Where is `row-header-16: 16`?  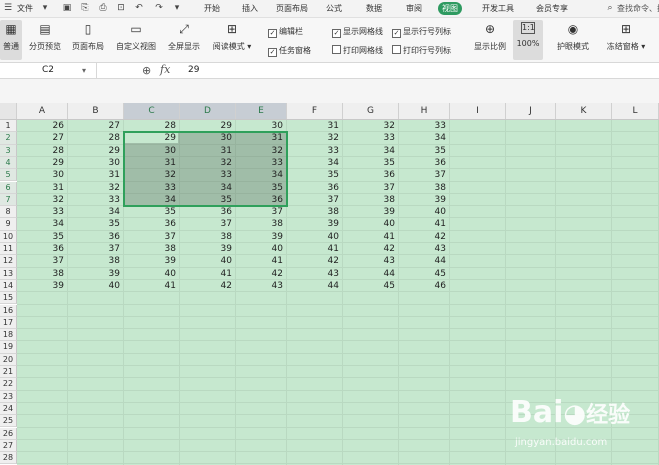
row-header-16: 16 is located at coordinates (8, 310).